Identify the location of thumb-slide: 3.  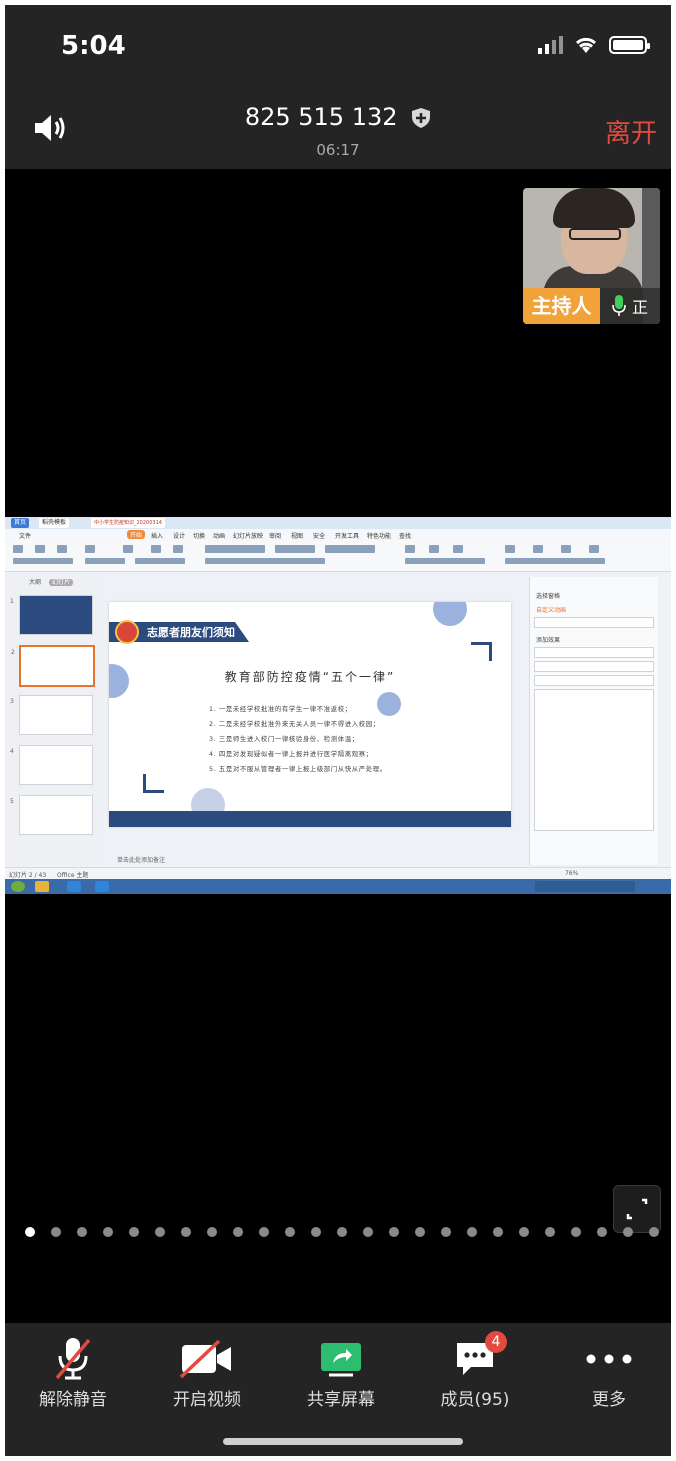
(51, 715).